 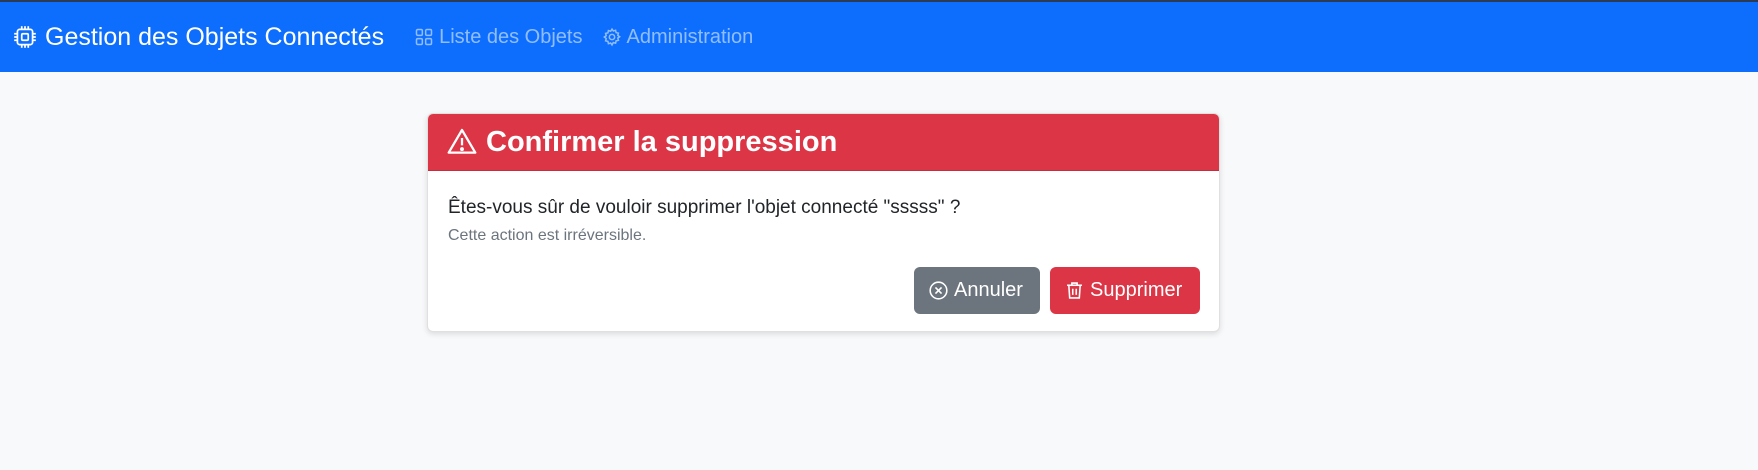 I want to click on trash-icon, so click(x=1074, y=290).